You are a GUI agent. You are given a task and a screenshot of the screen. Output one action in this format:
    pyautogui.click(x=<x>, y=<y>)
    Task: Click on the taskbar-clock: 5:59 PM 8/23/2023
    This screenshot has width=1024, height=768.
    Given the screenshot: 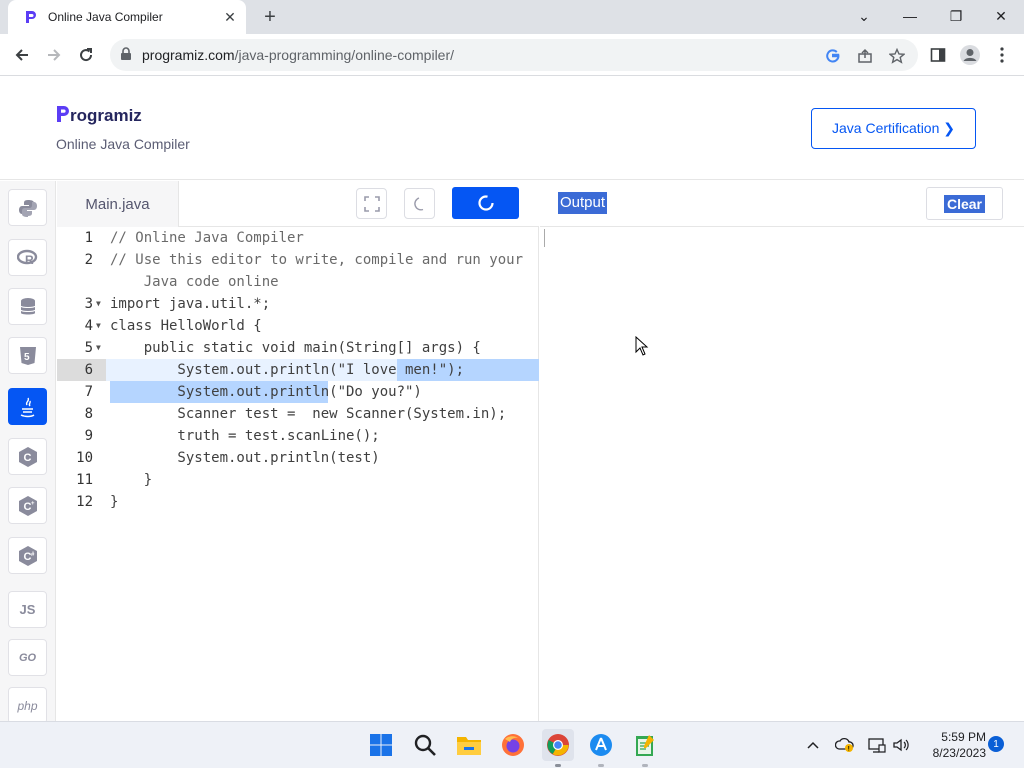 What is the action you would take?
    pyautogui.click(x=952, y=745)
    